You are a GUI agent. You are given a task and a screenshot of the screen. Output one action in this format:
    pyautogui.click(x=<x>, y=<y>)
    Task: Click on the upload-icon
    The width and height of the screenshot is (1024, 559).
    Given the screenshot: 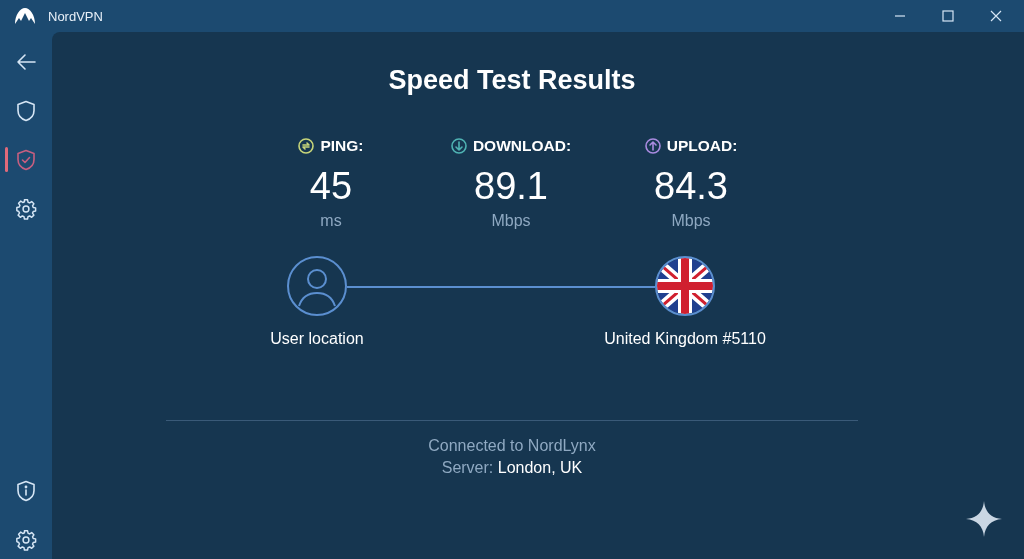 What is the action you would take?
    pyautogui.click(x=652, y=146)
    